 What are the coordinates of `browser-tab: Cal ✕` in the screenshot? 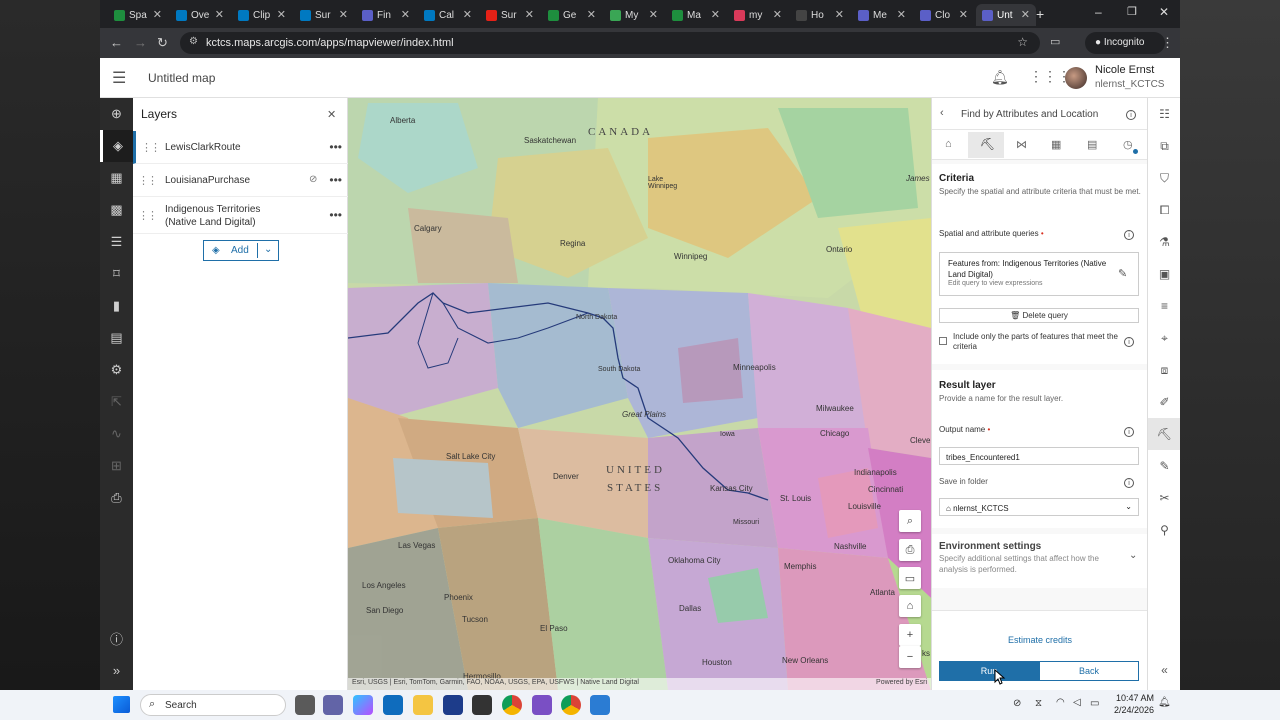 It's located at (448, 15).